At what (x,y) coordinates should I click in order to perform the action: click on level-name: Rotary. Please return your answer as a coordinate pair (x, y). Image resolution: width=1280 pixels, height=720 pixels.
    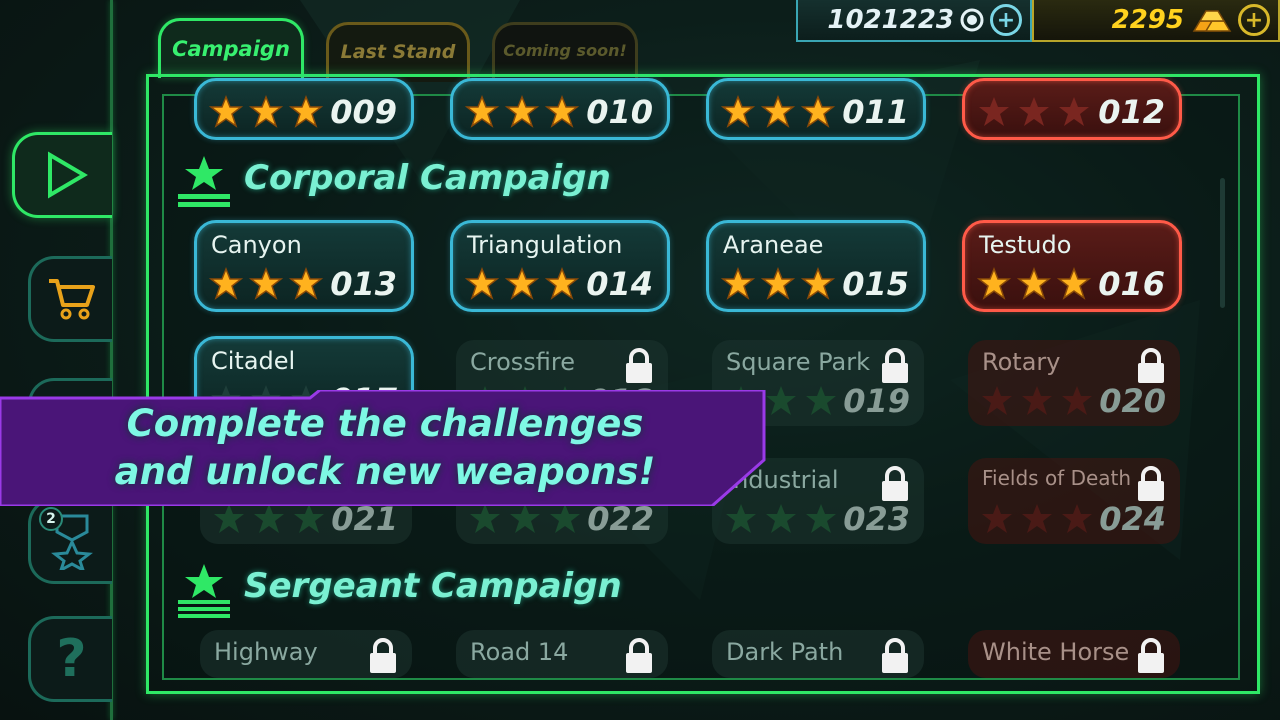
    Looking at the image, I should click on (1021, 362).